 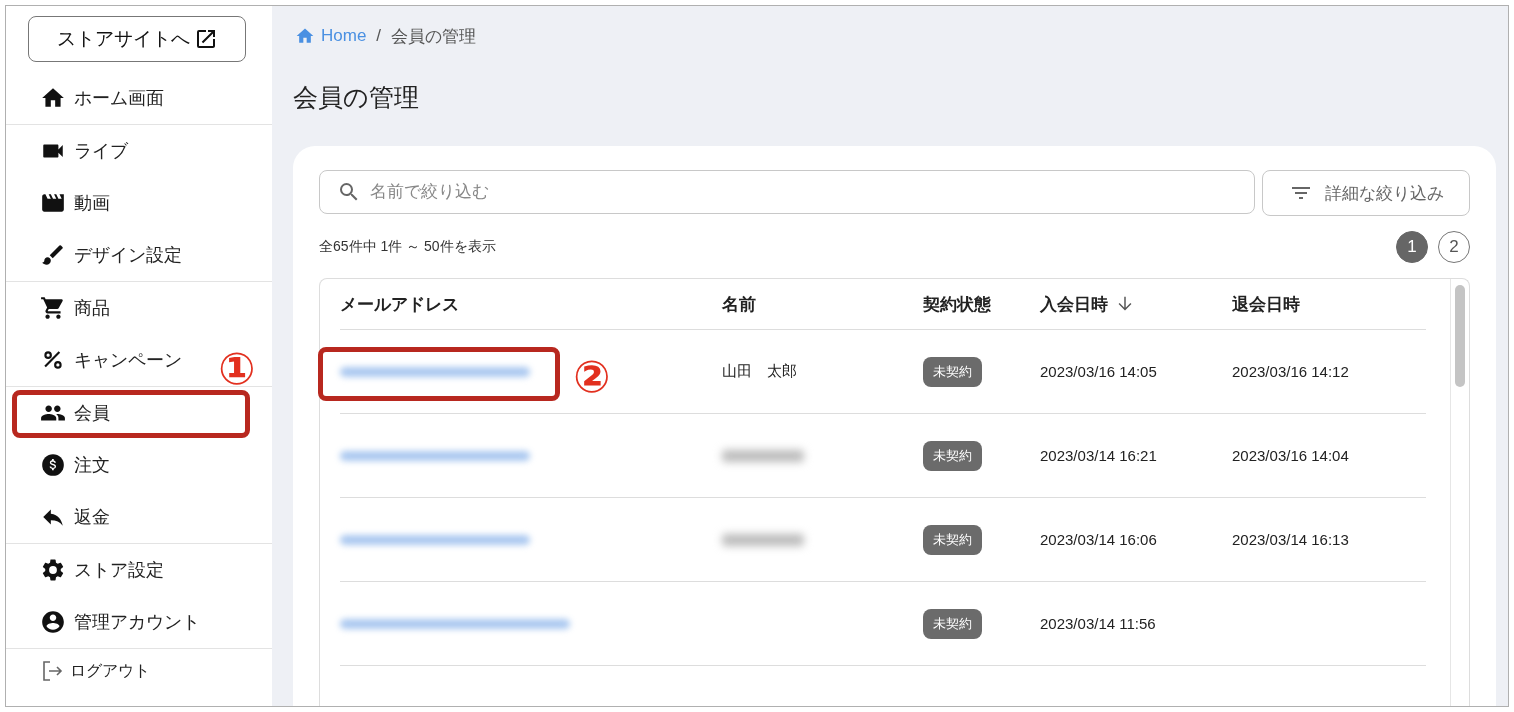 What do you see at coordinates (111, 360) in the screenshot?
I see `sidebar-item: キャンペーン` at bounding box center [111, 360].